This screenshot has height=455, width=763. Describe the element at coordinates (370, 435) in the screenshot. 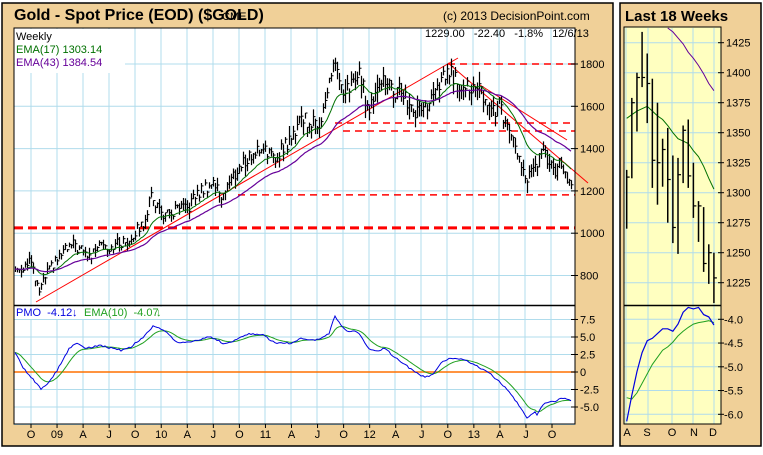

I see `x-tick-label: 12` at that location.